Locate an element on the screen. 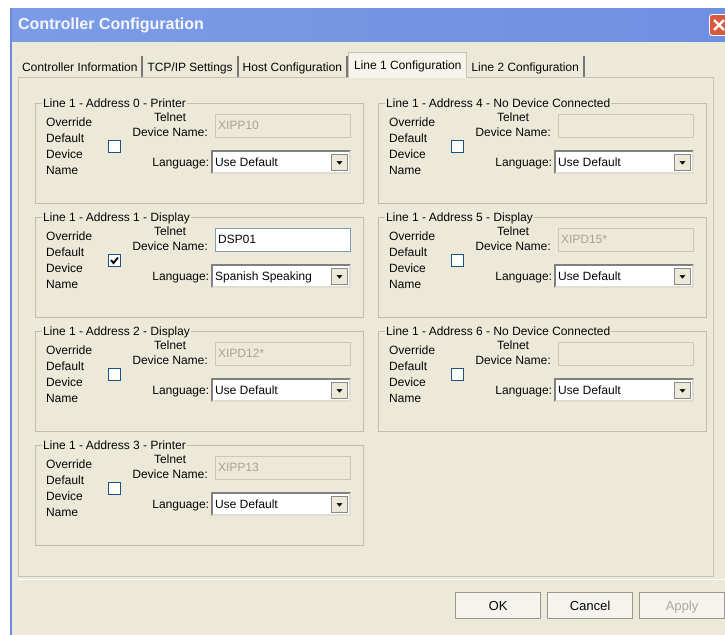 The image size is (725, 635). group-title: Line 1 - Address 4 - No Device Connected is located at coordinates (498, 103).